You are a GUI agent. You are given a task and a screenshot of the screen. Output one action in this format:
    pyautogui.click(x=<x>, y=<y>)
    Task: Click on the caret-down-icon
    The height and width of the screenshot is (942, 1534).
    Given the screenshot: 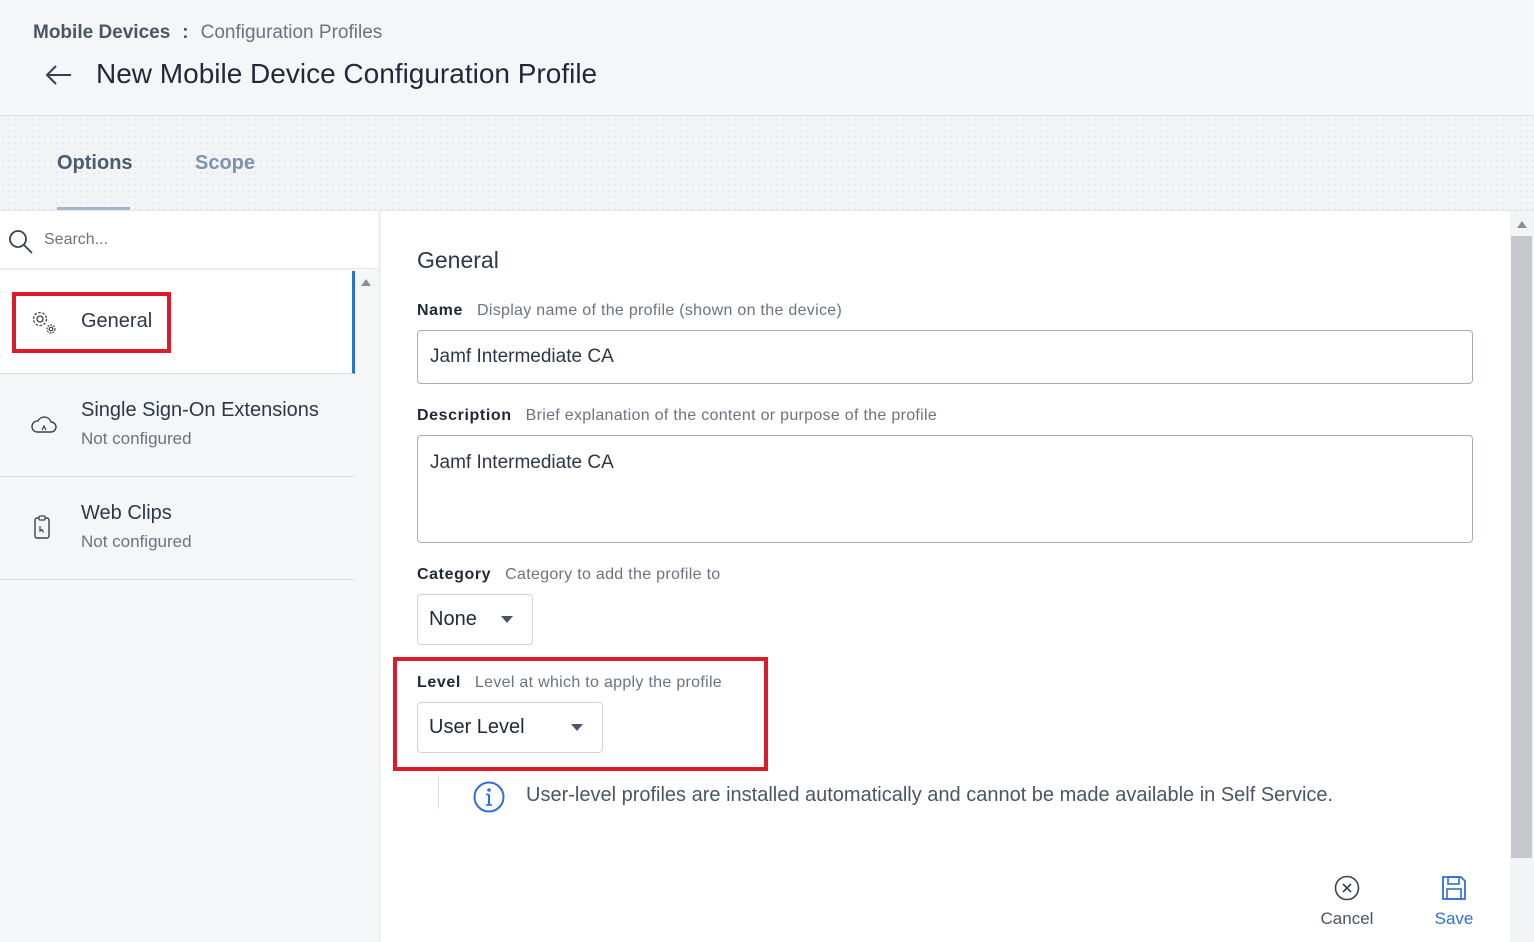 What is the action you would take?
    pyautogui.click(x=507, y=619)
    